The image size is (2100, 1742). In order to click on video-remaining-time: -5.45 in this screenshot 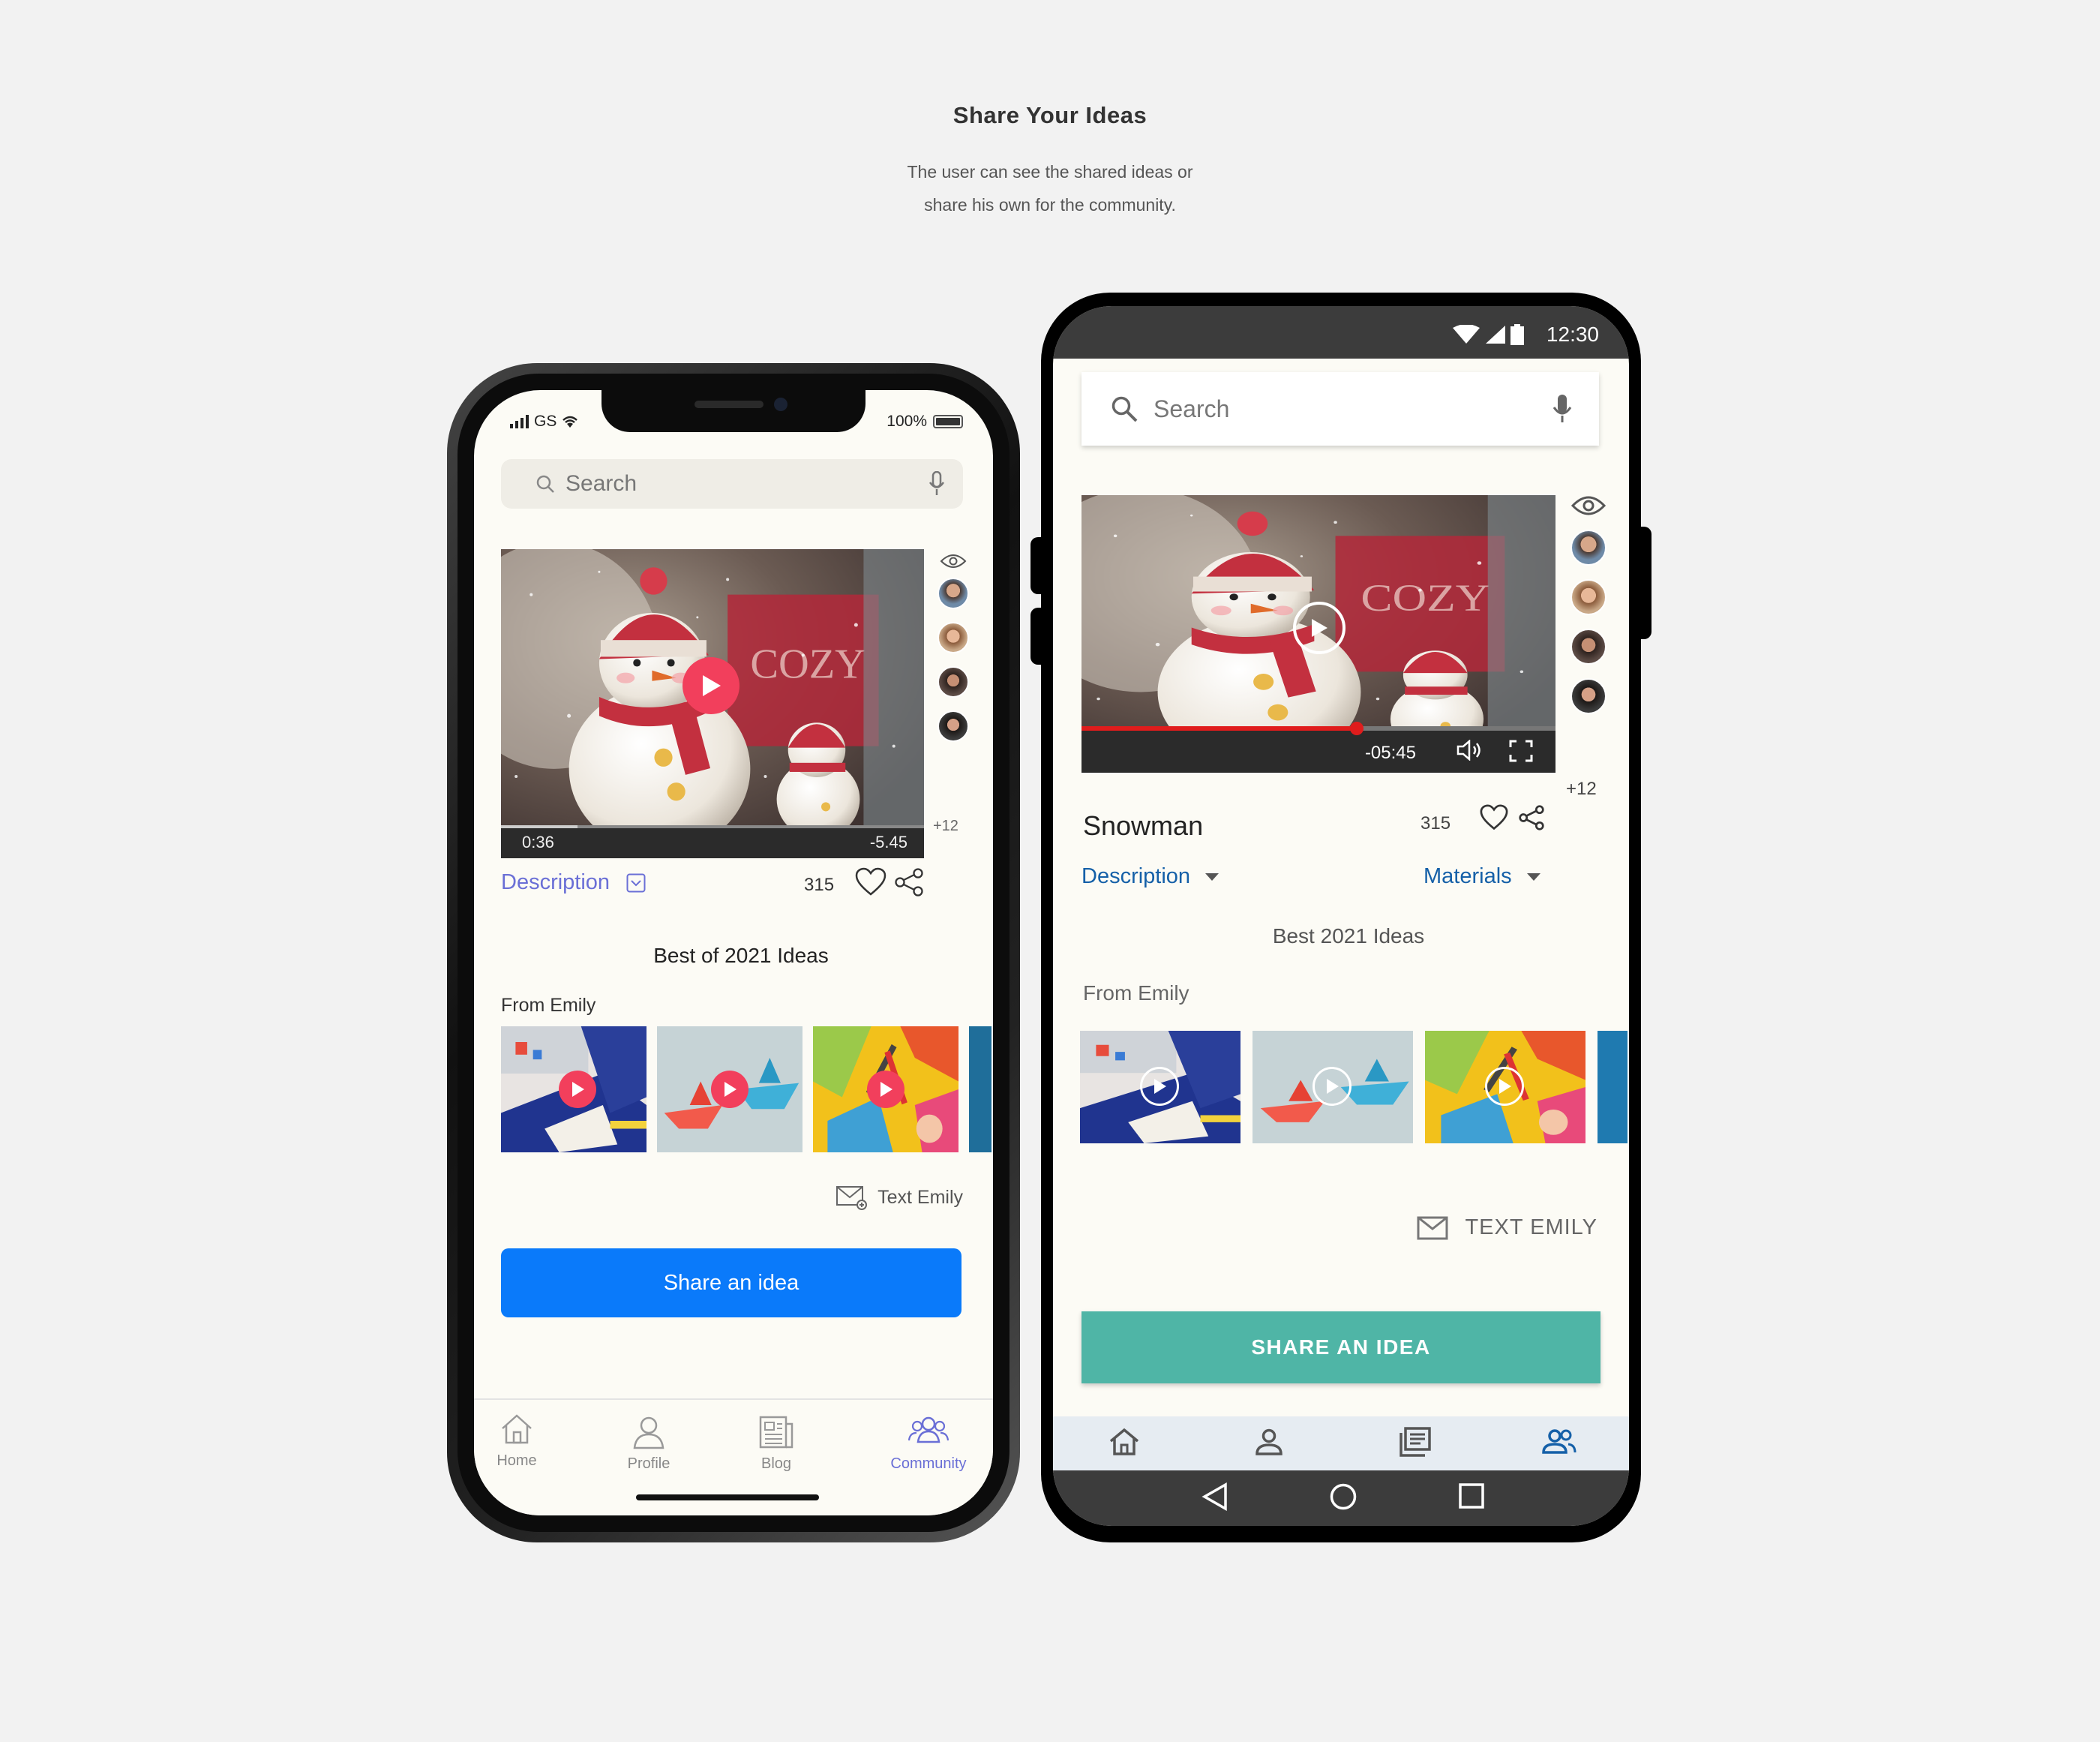, I will do `click(888, 842)`.